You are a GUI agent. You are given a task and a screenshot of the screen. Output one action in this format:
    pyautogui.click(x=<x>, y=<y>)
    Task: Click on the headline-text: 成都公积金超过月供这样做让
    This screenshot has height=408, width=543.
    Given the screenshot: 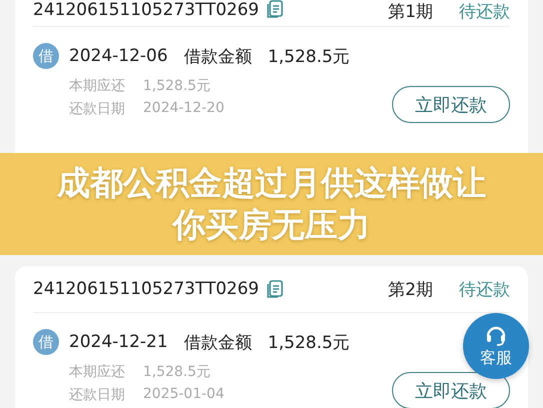 What is the action you would take?
    pyautogui.click(x=271, y=183)
    